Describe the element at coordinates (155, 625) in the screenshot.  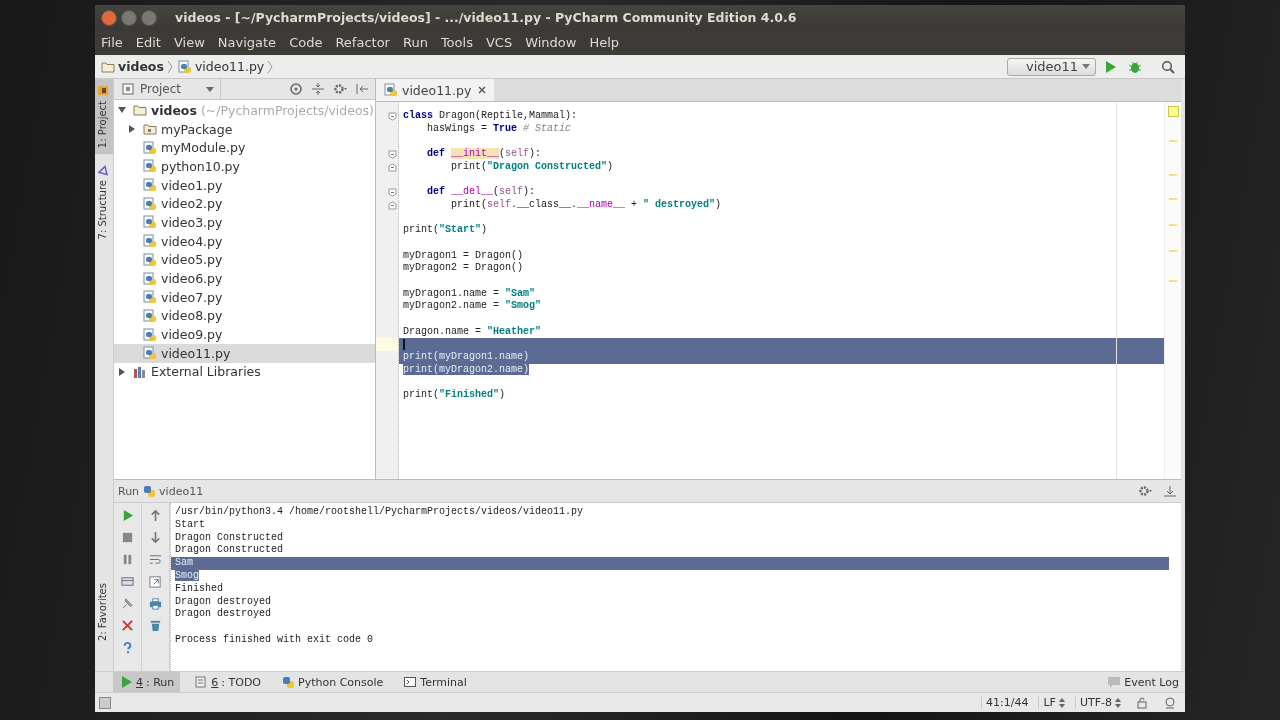
I see `trash-icon` at that location.